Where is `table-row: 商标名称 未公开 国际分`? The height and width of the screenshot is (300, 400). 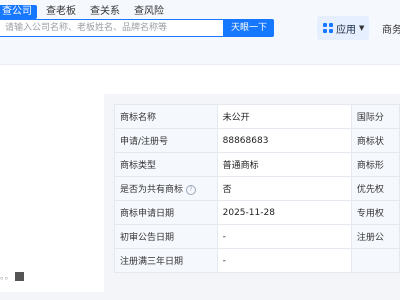
table-row: 商标名称 未公开 国际分 is located at coordinates (257, 116).